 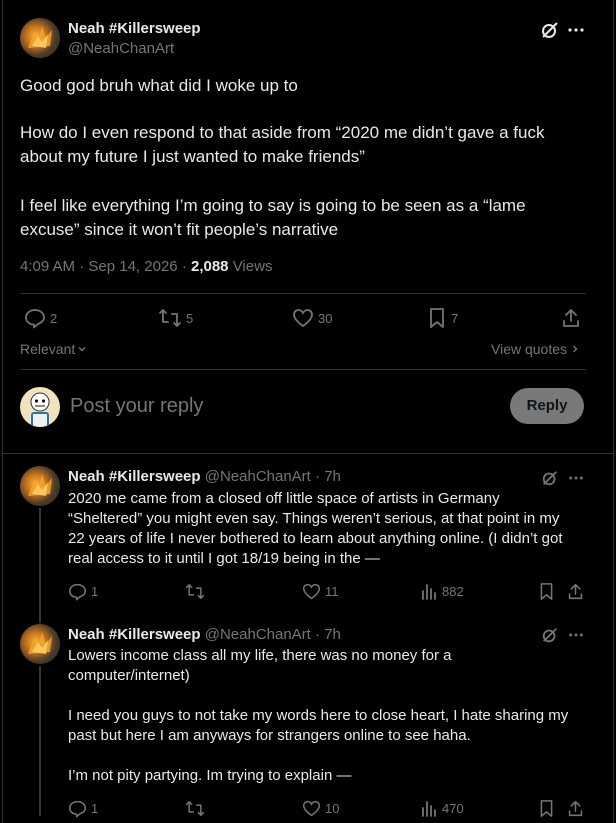 I want to click on sort-dropdown: Relevant, so click(x=53, y=349).